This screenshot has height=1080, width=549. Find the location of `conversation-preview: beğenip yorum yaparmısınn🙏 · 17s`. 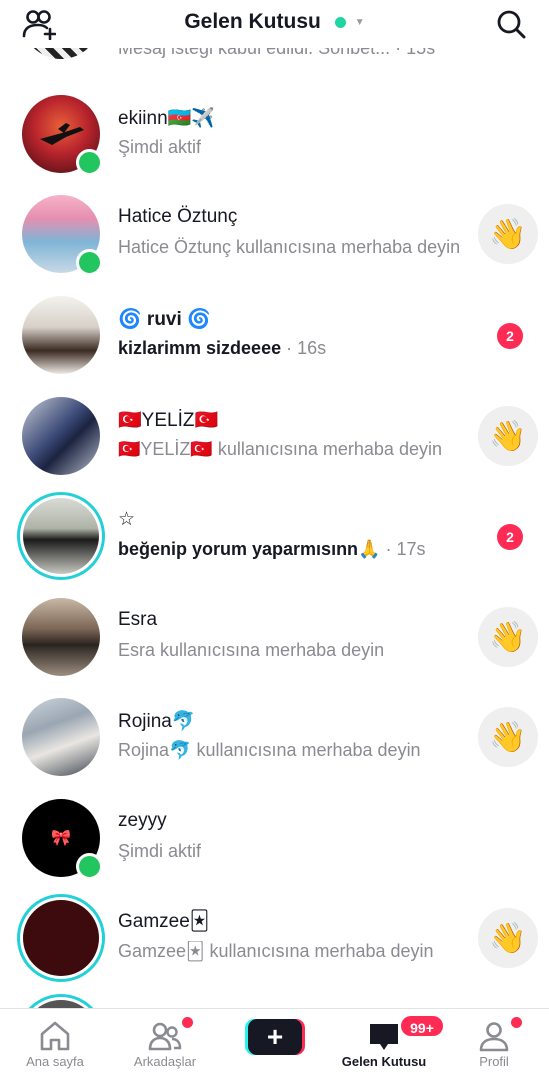

conversation-preview: beğenip yorum yaparmısınn🙏 · 17s is located at coordinates (272, 549).